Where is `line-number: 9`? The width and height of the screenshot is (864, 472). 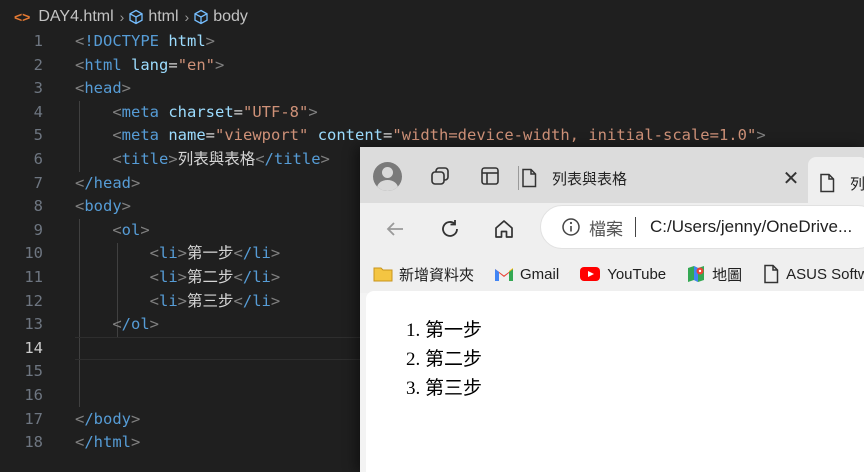 line-number: 9 is located at coordinates (38, 229).